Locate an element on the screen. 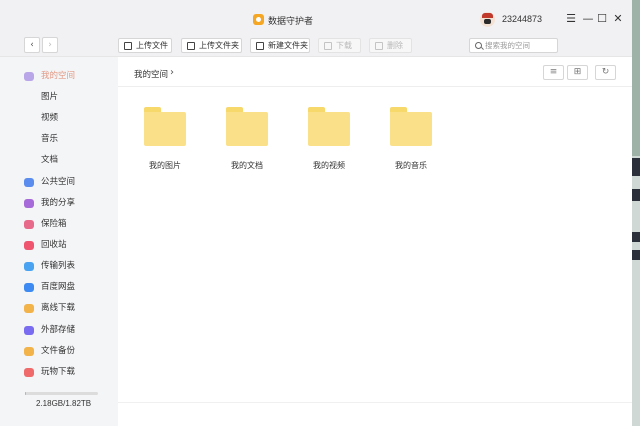  sidebar-item-label: 传输列表 is located at coordinates (58, 266).